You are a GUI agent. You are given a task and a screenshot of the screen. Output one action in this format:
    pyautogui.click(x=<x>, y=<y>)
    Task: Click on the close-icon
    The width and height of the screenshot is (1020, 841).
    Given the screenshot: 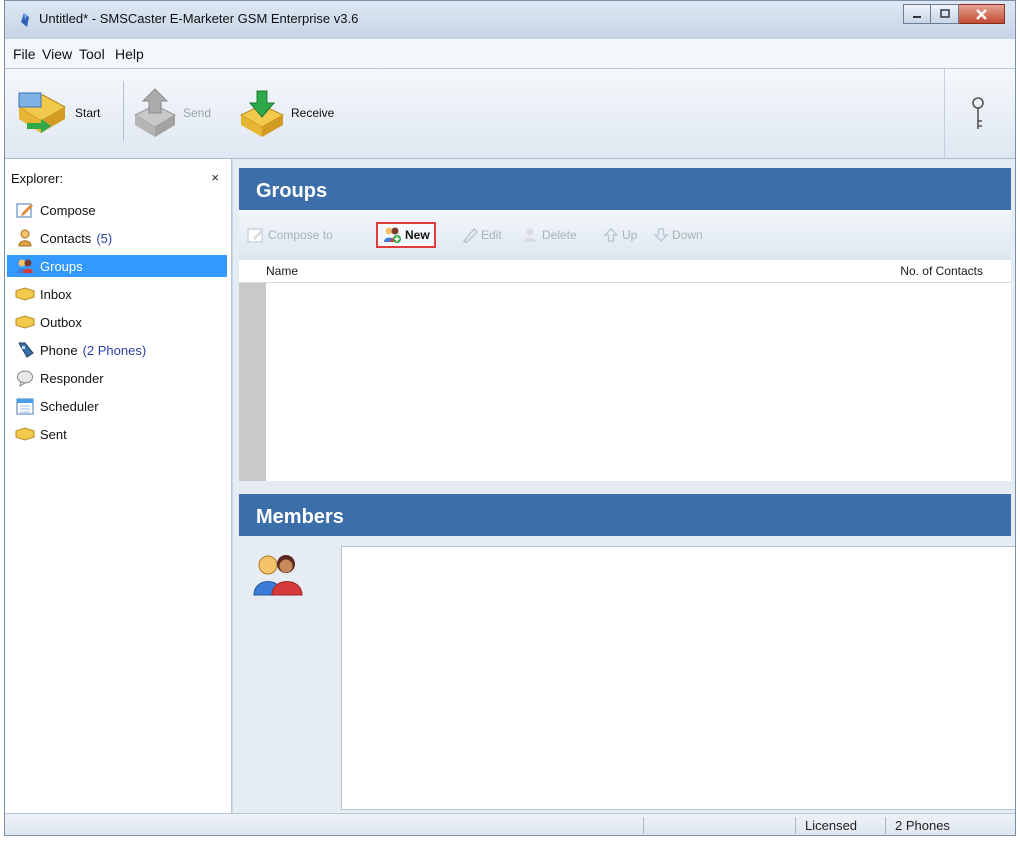 What is the action you would take?
    pyautogui.click(x=981, y=14)
    